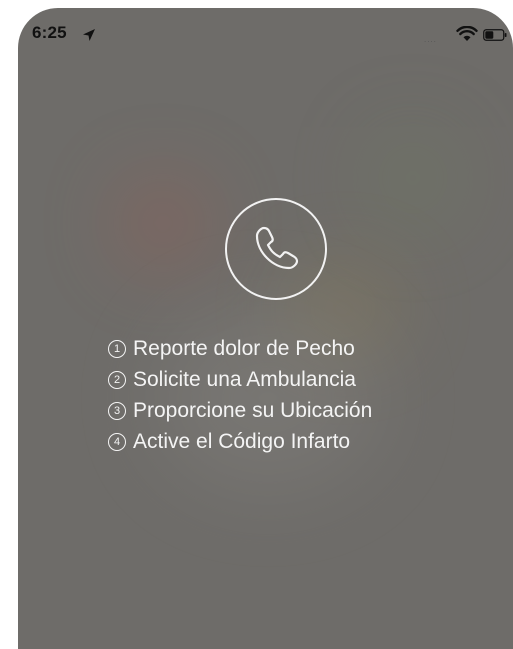 This screenshot has height=649, width=513. Describe the element at coordinates (495, 35) in the screenshot. I see `battery-icon` at that location.